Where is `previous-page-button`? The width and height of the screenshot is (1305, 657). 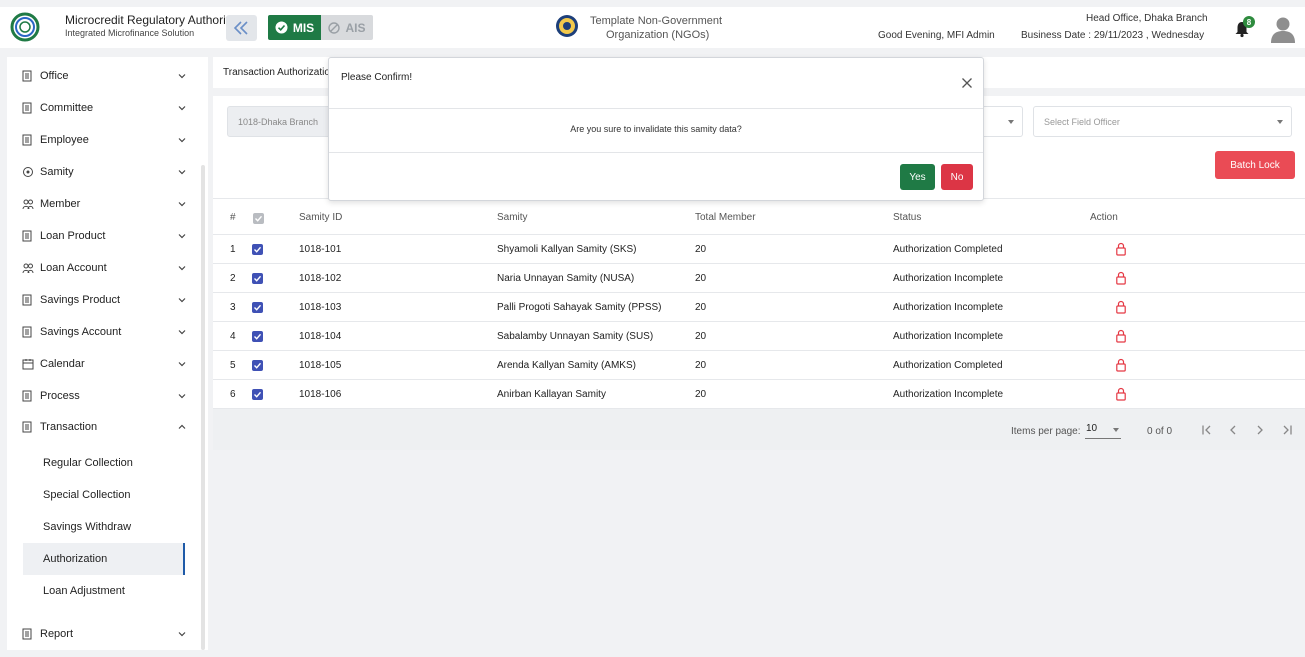
previous-page-button is located at coordinates (1233, 430).